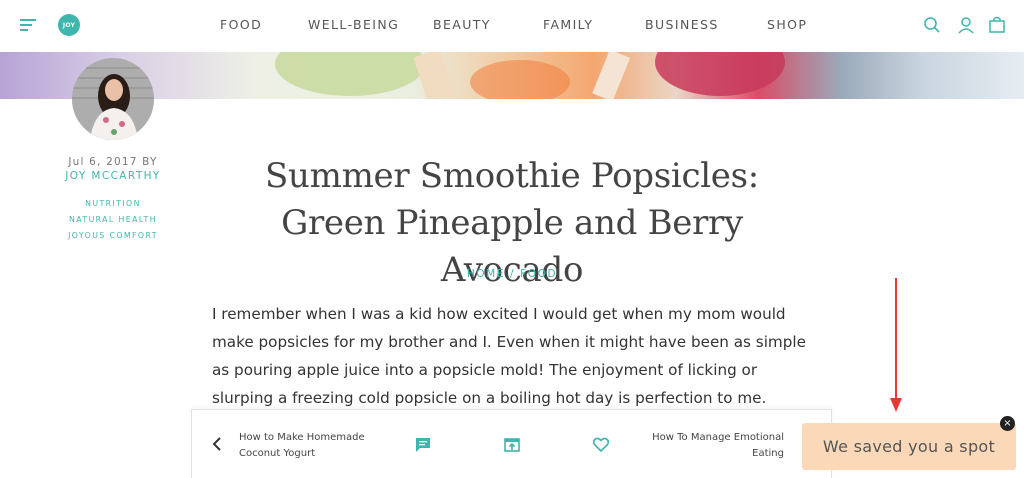  I want to click on account-icon, so click(966, 25).